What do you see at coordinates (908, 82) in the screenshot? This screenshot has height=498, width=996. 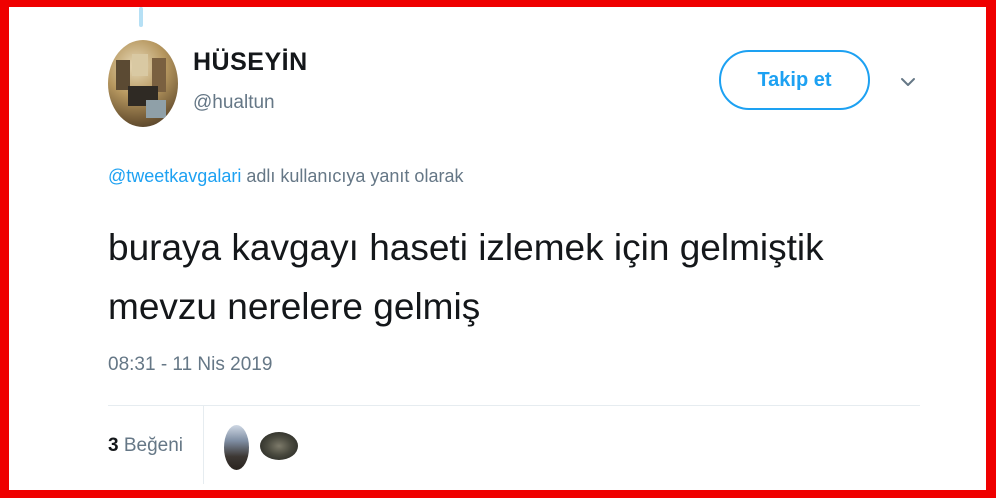 I see `chevron-down-icon` at bounding box center [908, 82].